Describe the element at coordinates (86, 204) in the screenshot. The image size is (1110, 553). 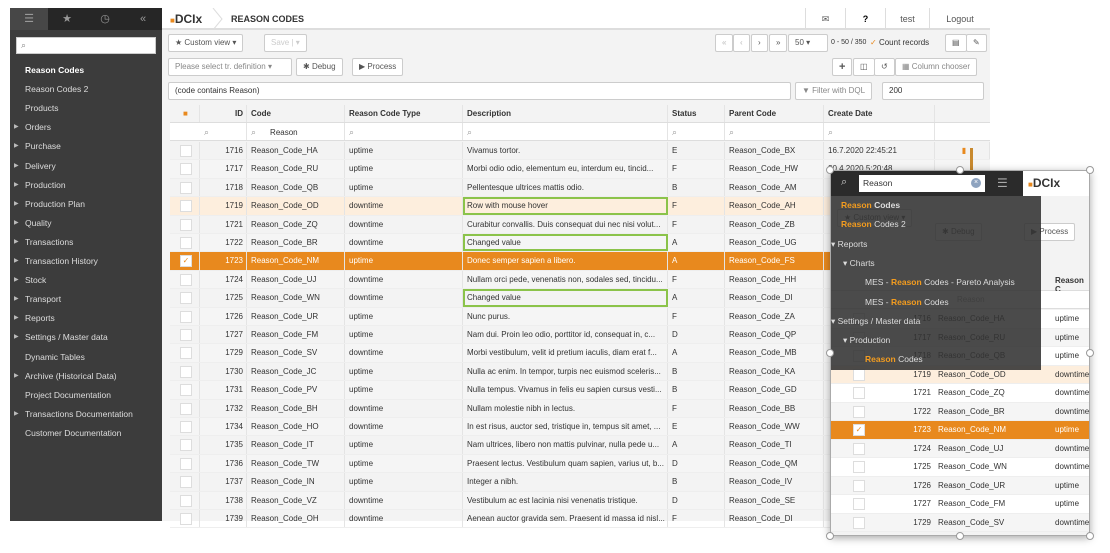
I see `sidebar-item: ▶ Production Plan` at that location.